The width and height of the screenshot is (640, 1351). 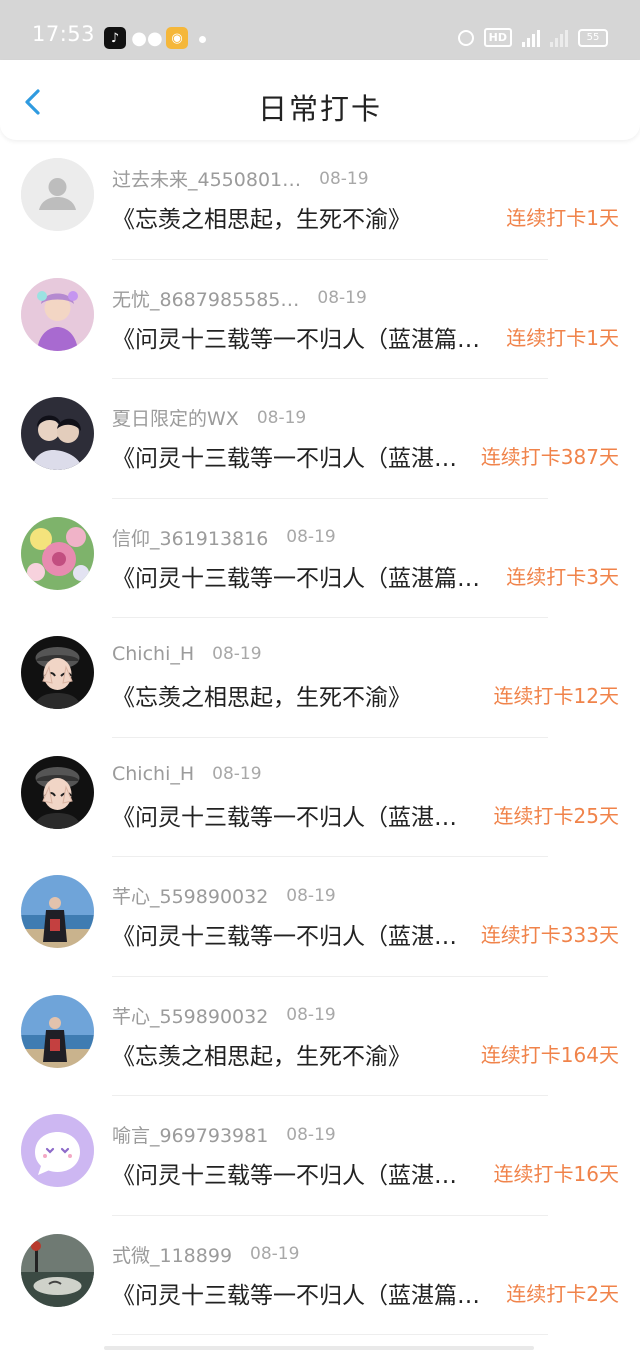 What do you see at coordinates (320, 1036) in the screenshot?
I see `list-item: 芊心_559890032 08-19 《忘羡之相思起，生死不渝》 连续打卡164天` at bounding box center [320, 1036].